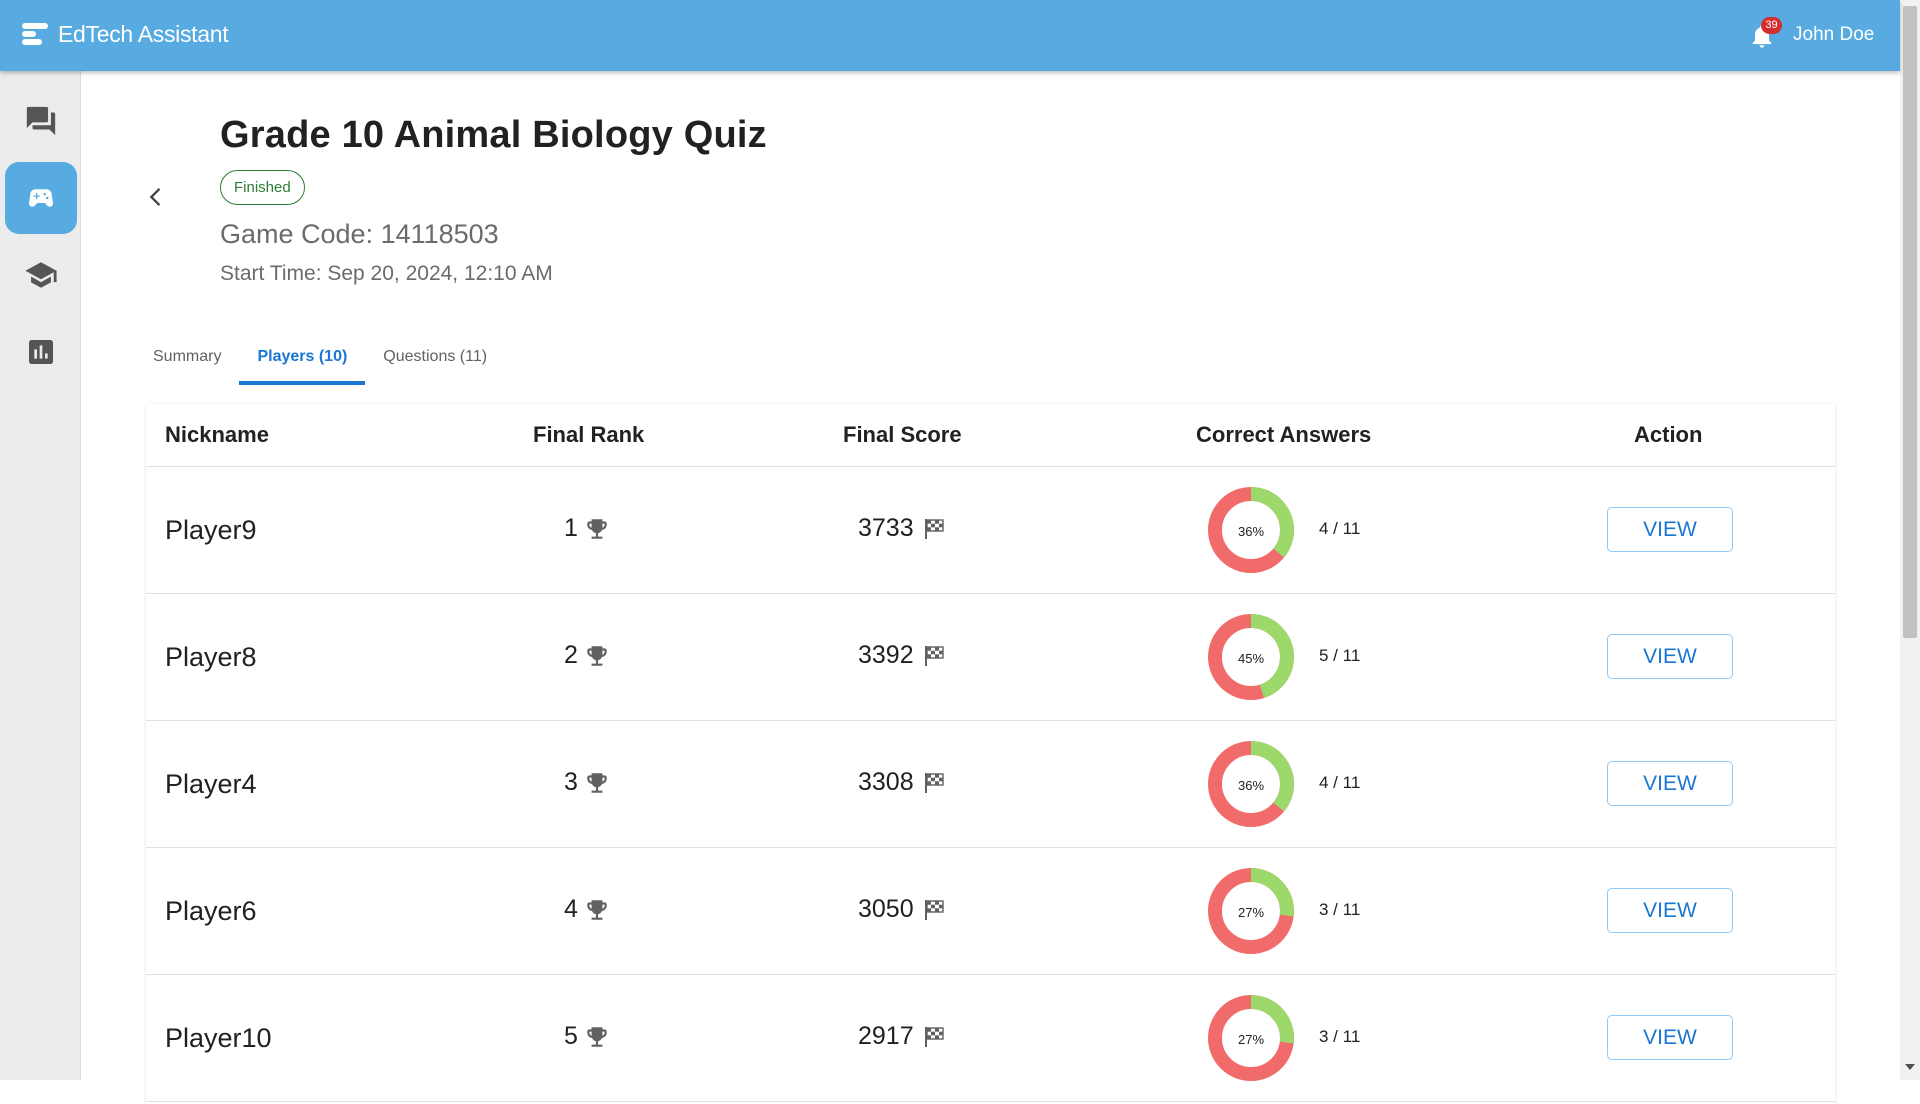 The width and height of the screenshot is (1920, 1104). Describe the element at coordinates (950, 35) in the screenshot. I see `top-app-bar: EdTech Assistant 39 John Doe` at that location.